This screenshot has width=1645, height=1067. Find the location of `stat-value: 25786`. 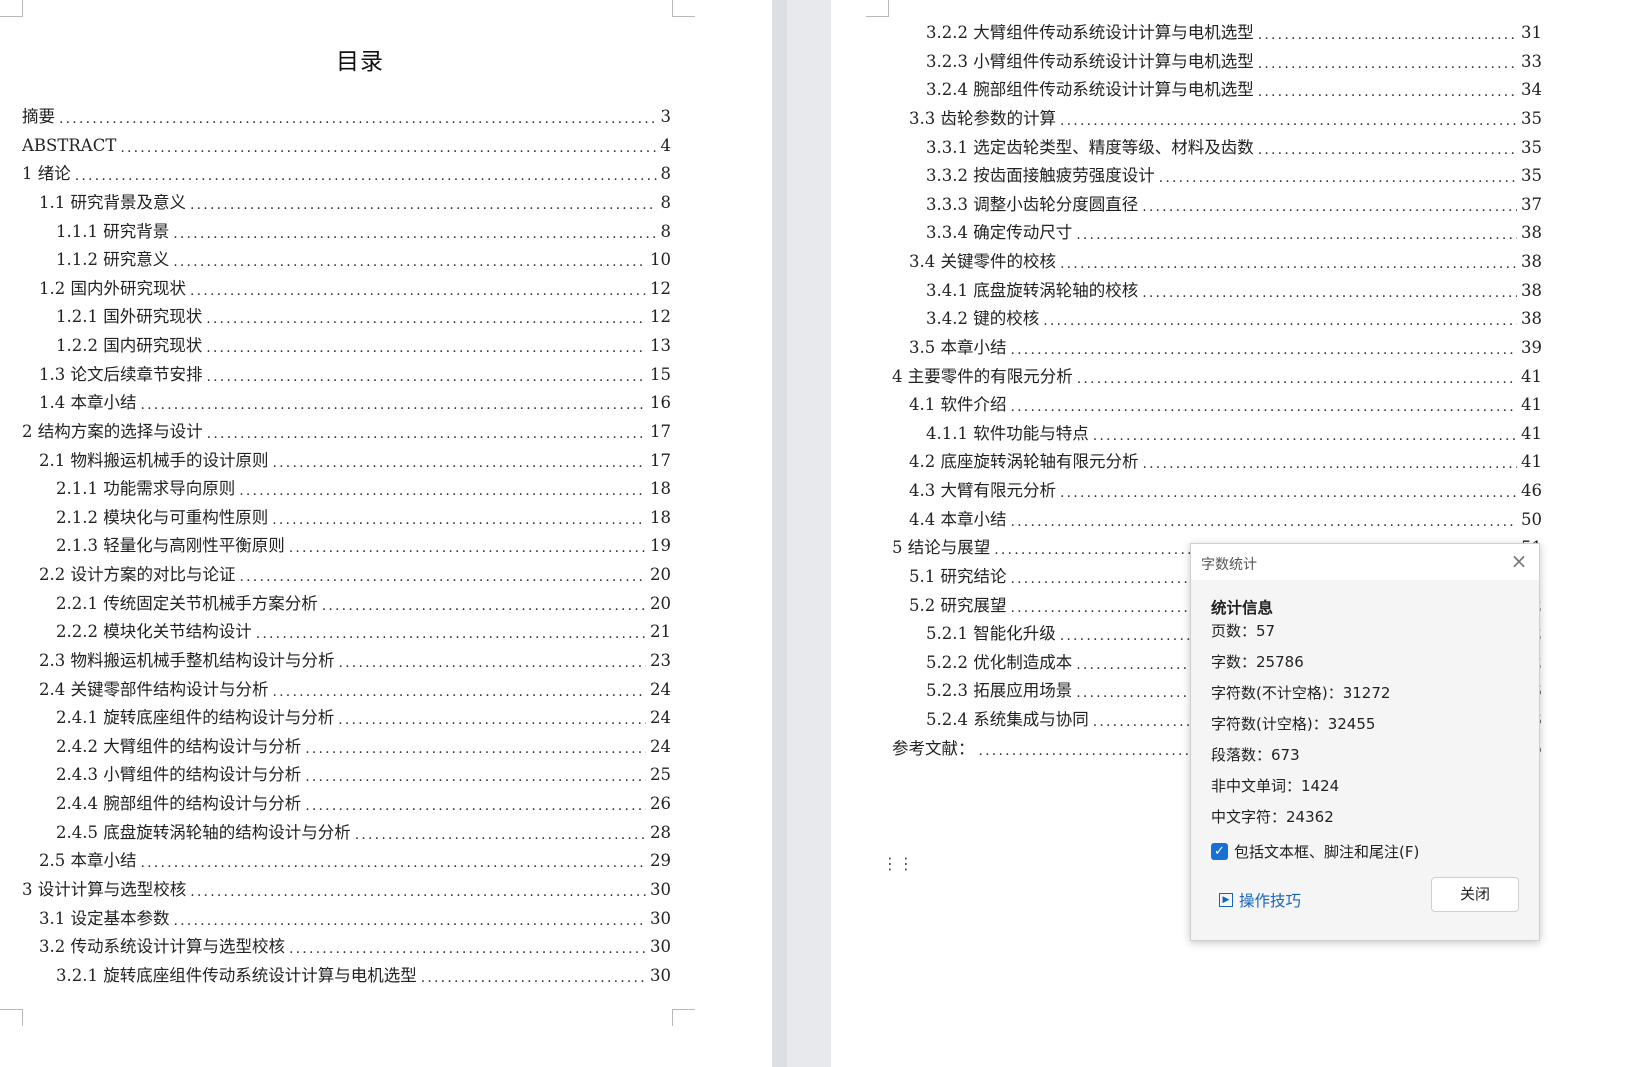

stat-value: 25786 is located at coordinates (1280, 662).